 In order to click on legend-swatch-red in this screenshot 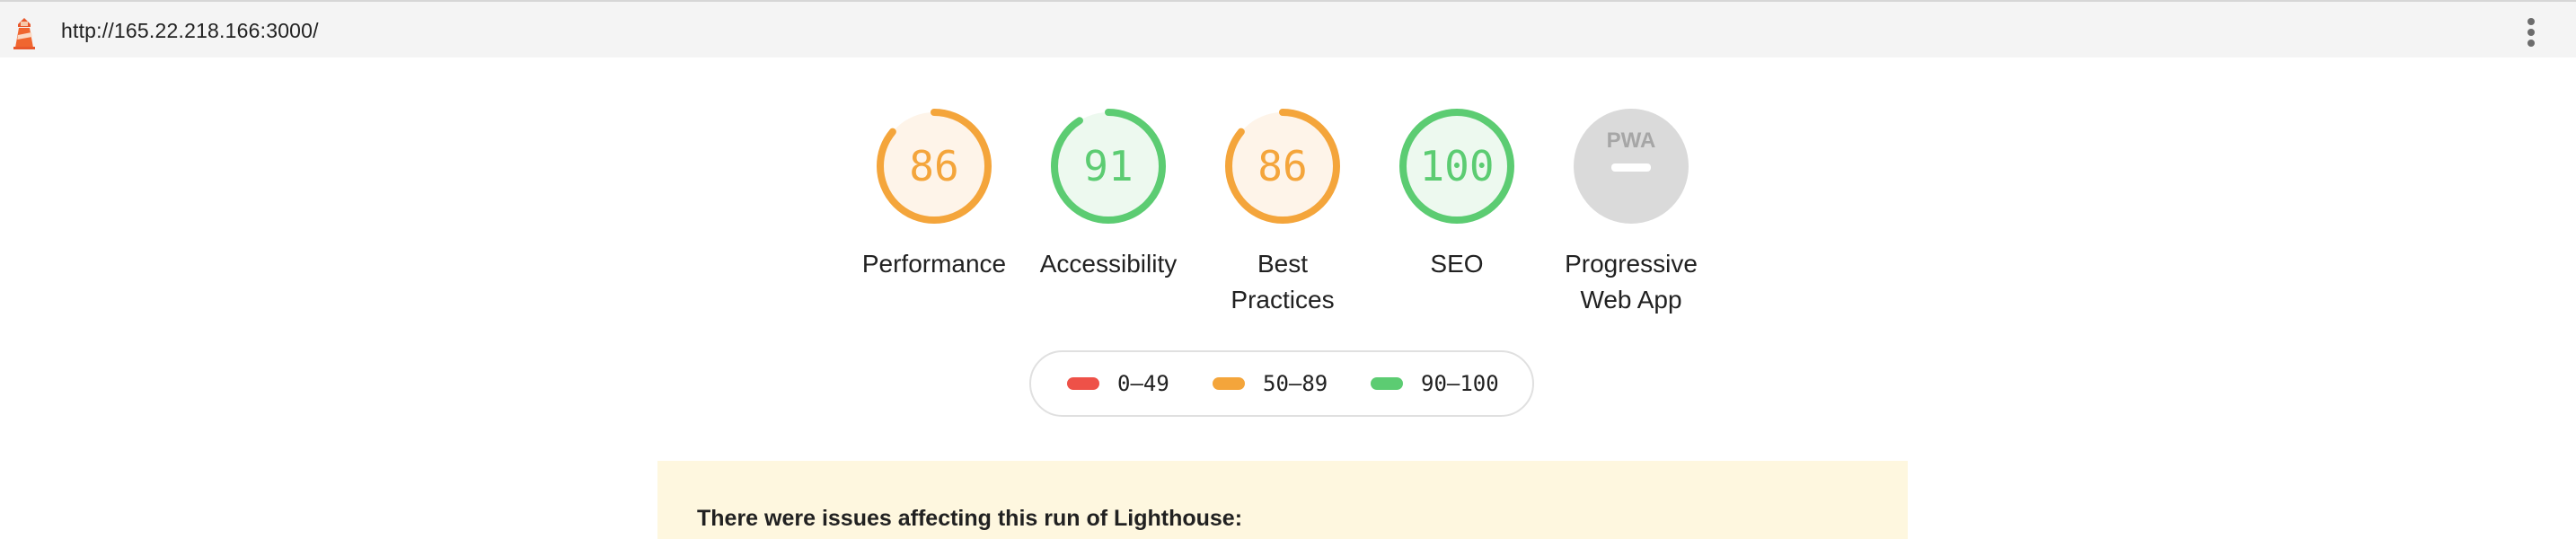, I will do `click(1083, 384)`.